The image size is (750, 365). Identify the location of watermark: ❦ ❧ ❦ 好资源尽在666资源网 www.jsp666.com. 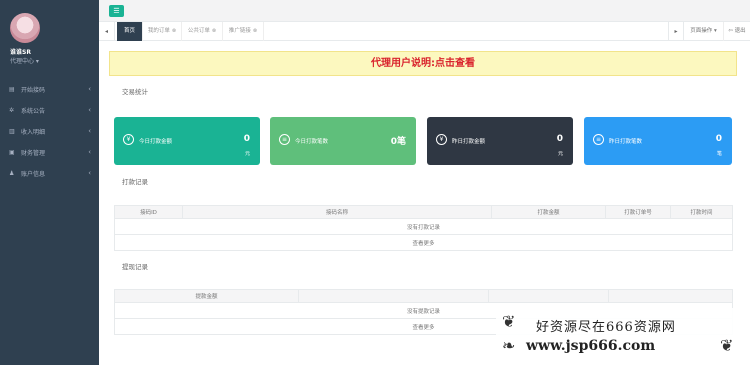
(621, 335).